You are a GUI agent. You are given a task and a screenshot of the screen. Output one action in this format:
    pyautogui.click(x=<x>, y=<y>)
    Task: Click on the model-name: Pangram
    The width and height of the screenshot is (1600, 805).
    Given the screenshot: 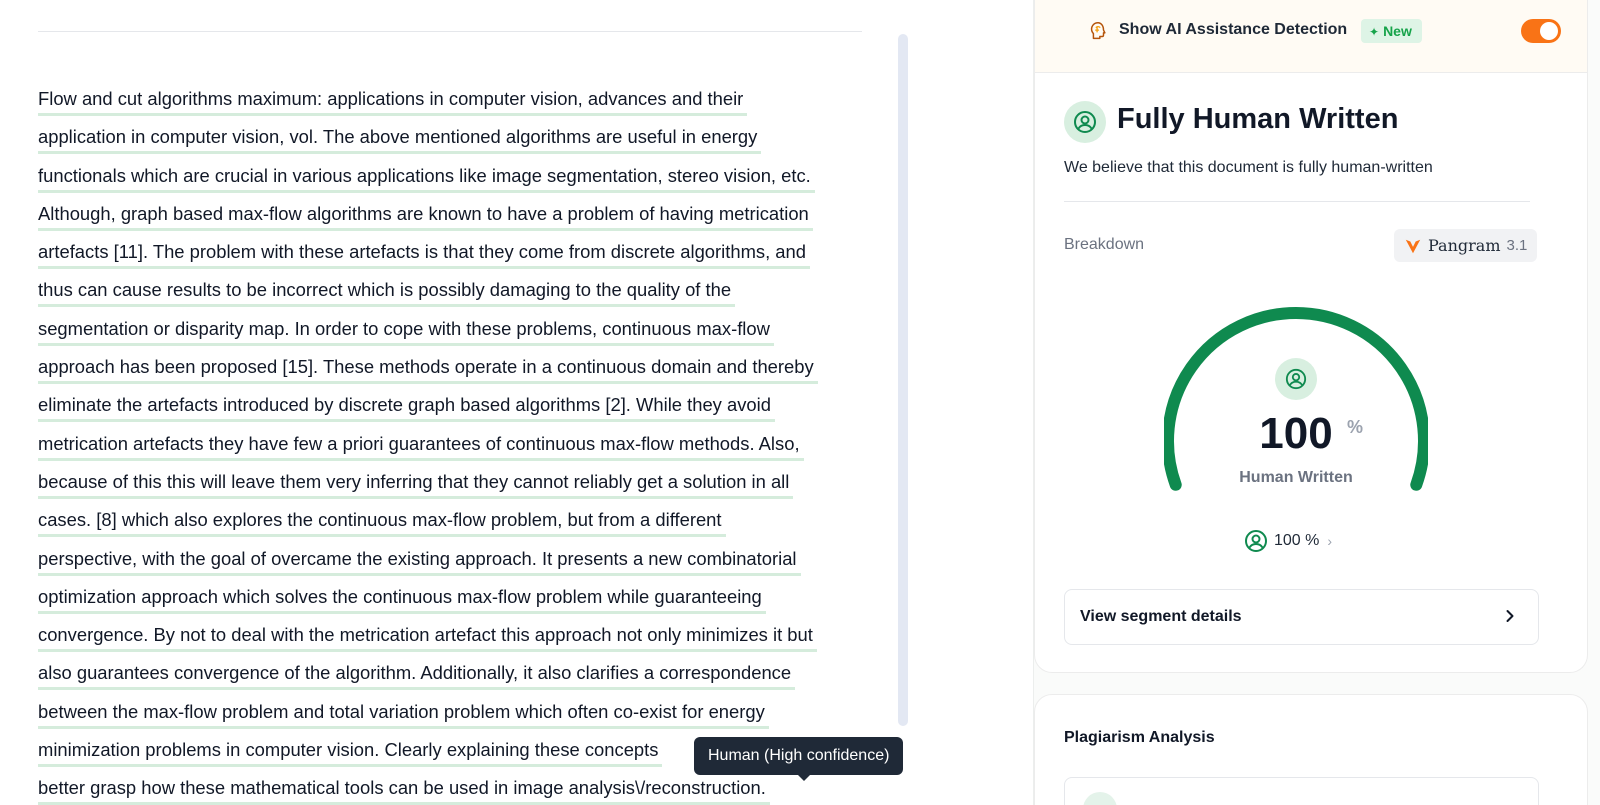 What is the action you would take?
    pyautogui.click(x=1464, y=245)
    